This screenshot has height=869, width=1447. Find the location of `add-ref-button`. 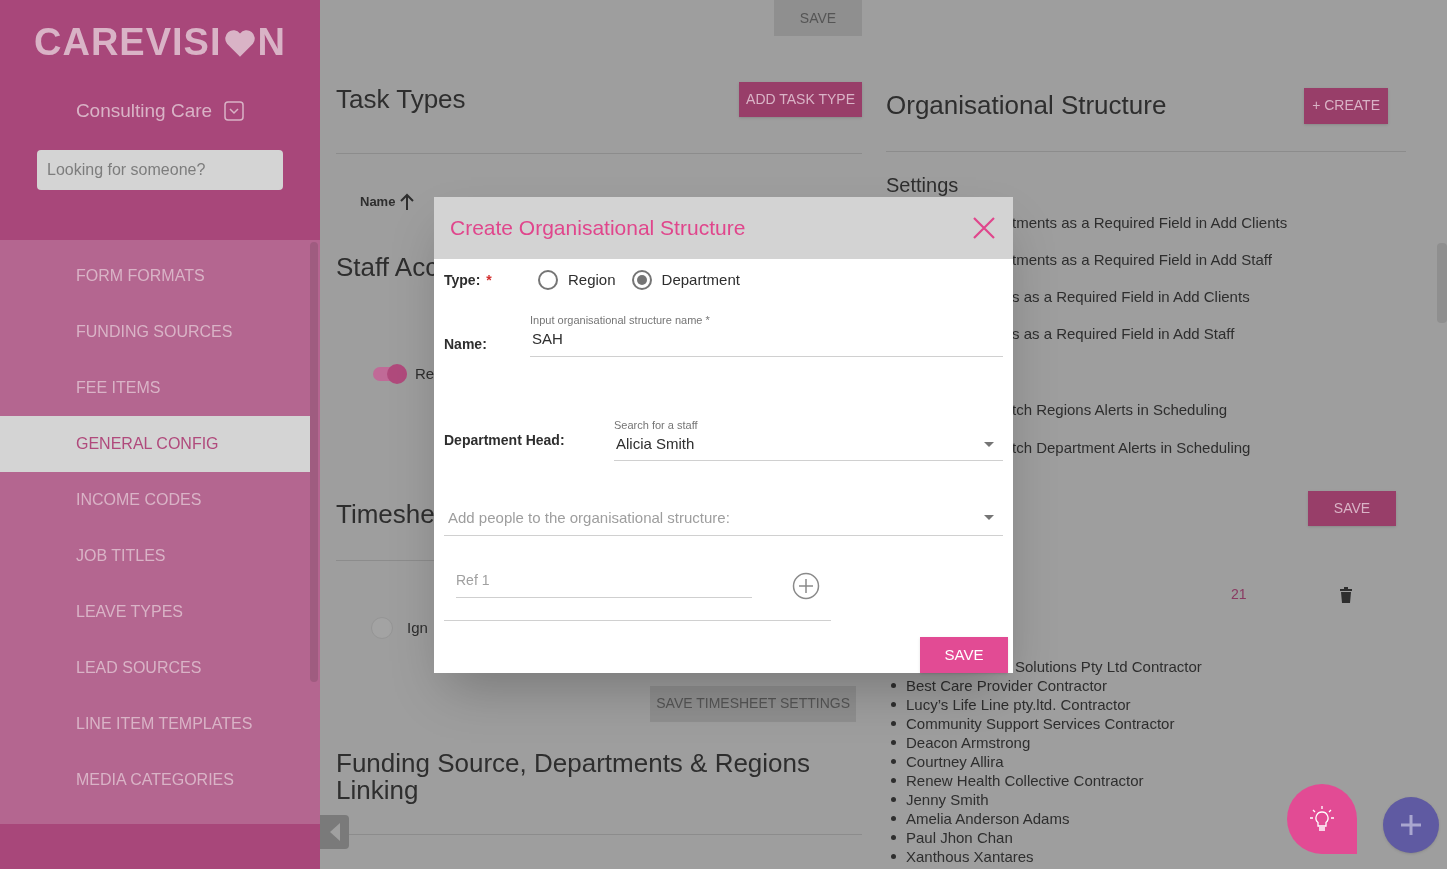

add-ref-button is located at coordinates (806, 586).